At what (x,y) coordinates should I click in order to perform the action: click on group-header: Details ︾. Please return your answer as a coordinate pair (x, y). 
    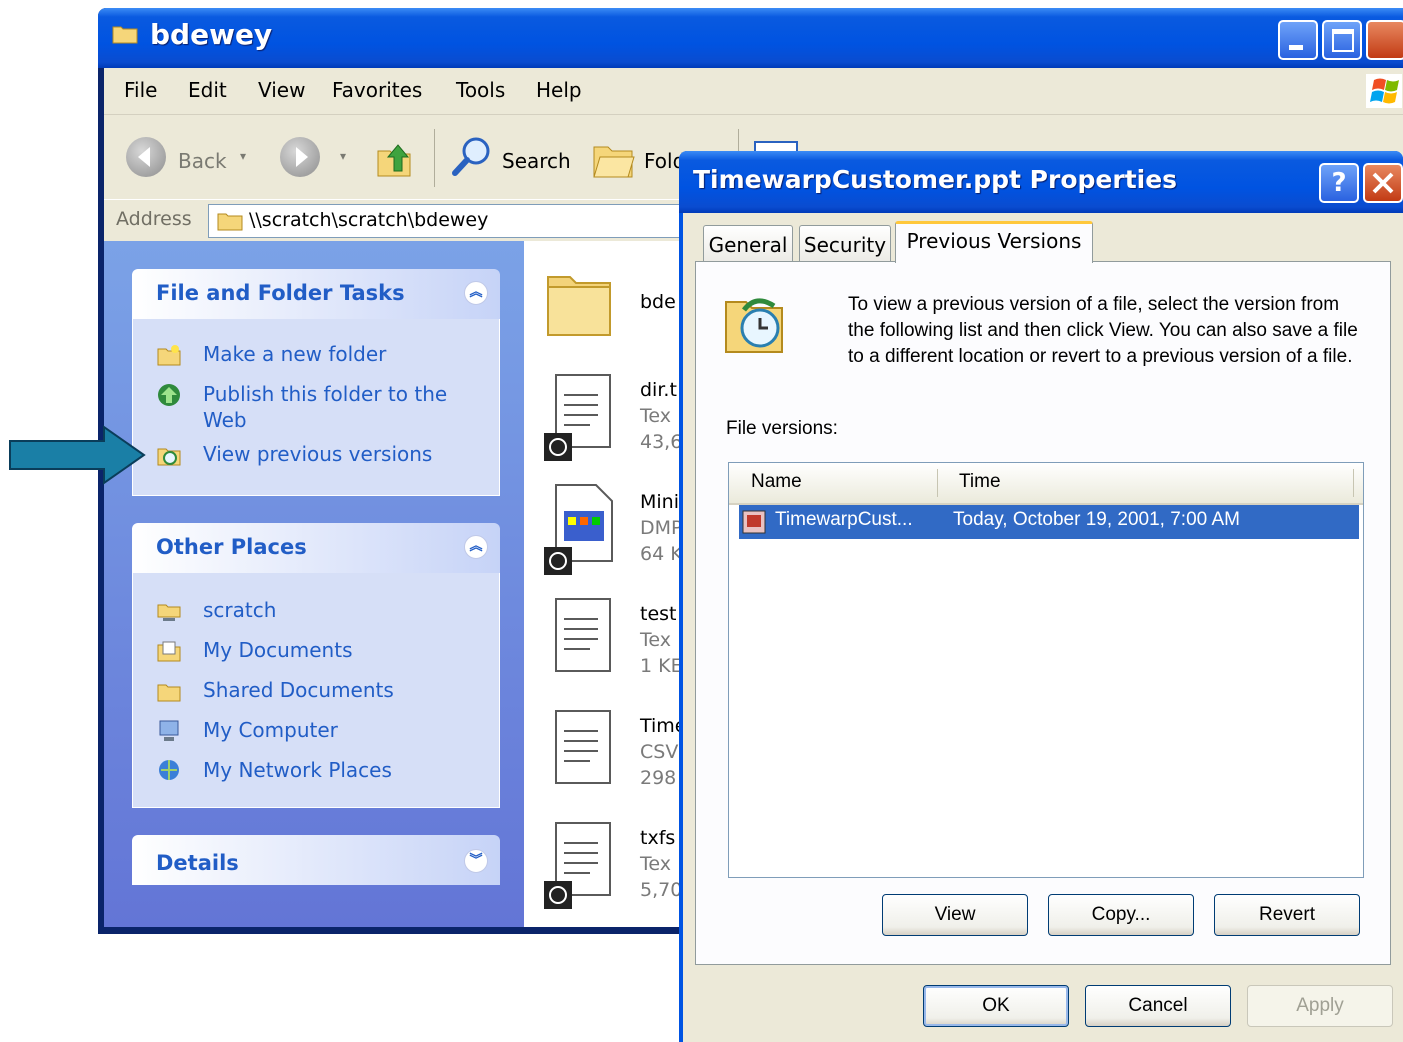
    Looking at the image, I should click on (316, 860).